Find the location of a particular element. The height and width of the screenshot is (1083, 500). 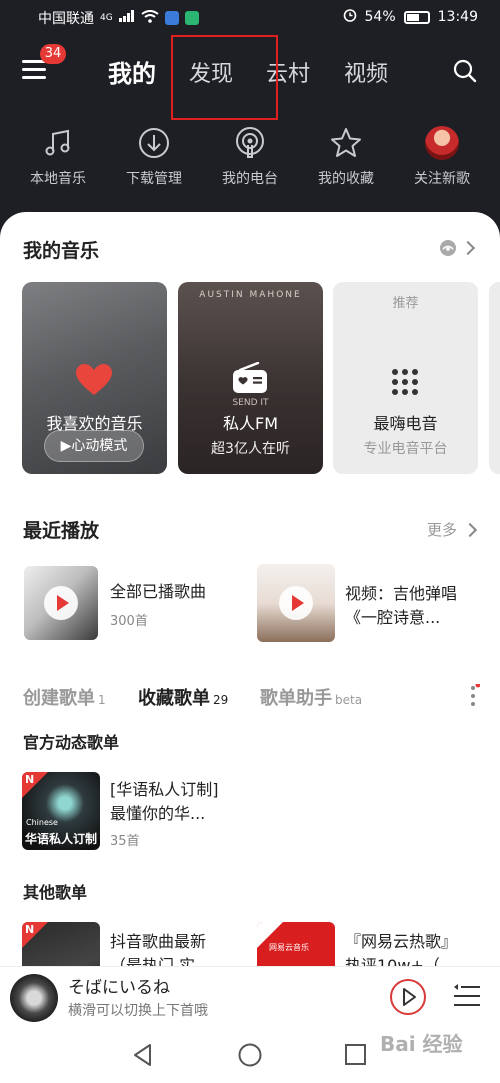

recommend-tag: 推荐 is located at coordinates (405, 303).